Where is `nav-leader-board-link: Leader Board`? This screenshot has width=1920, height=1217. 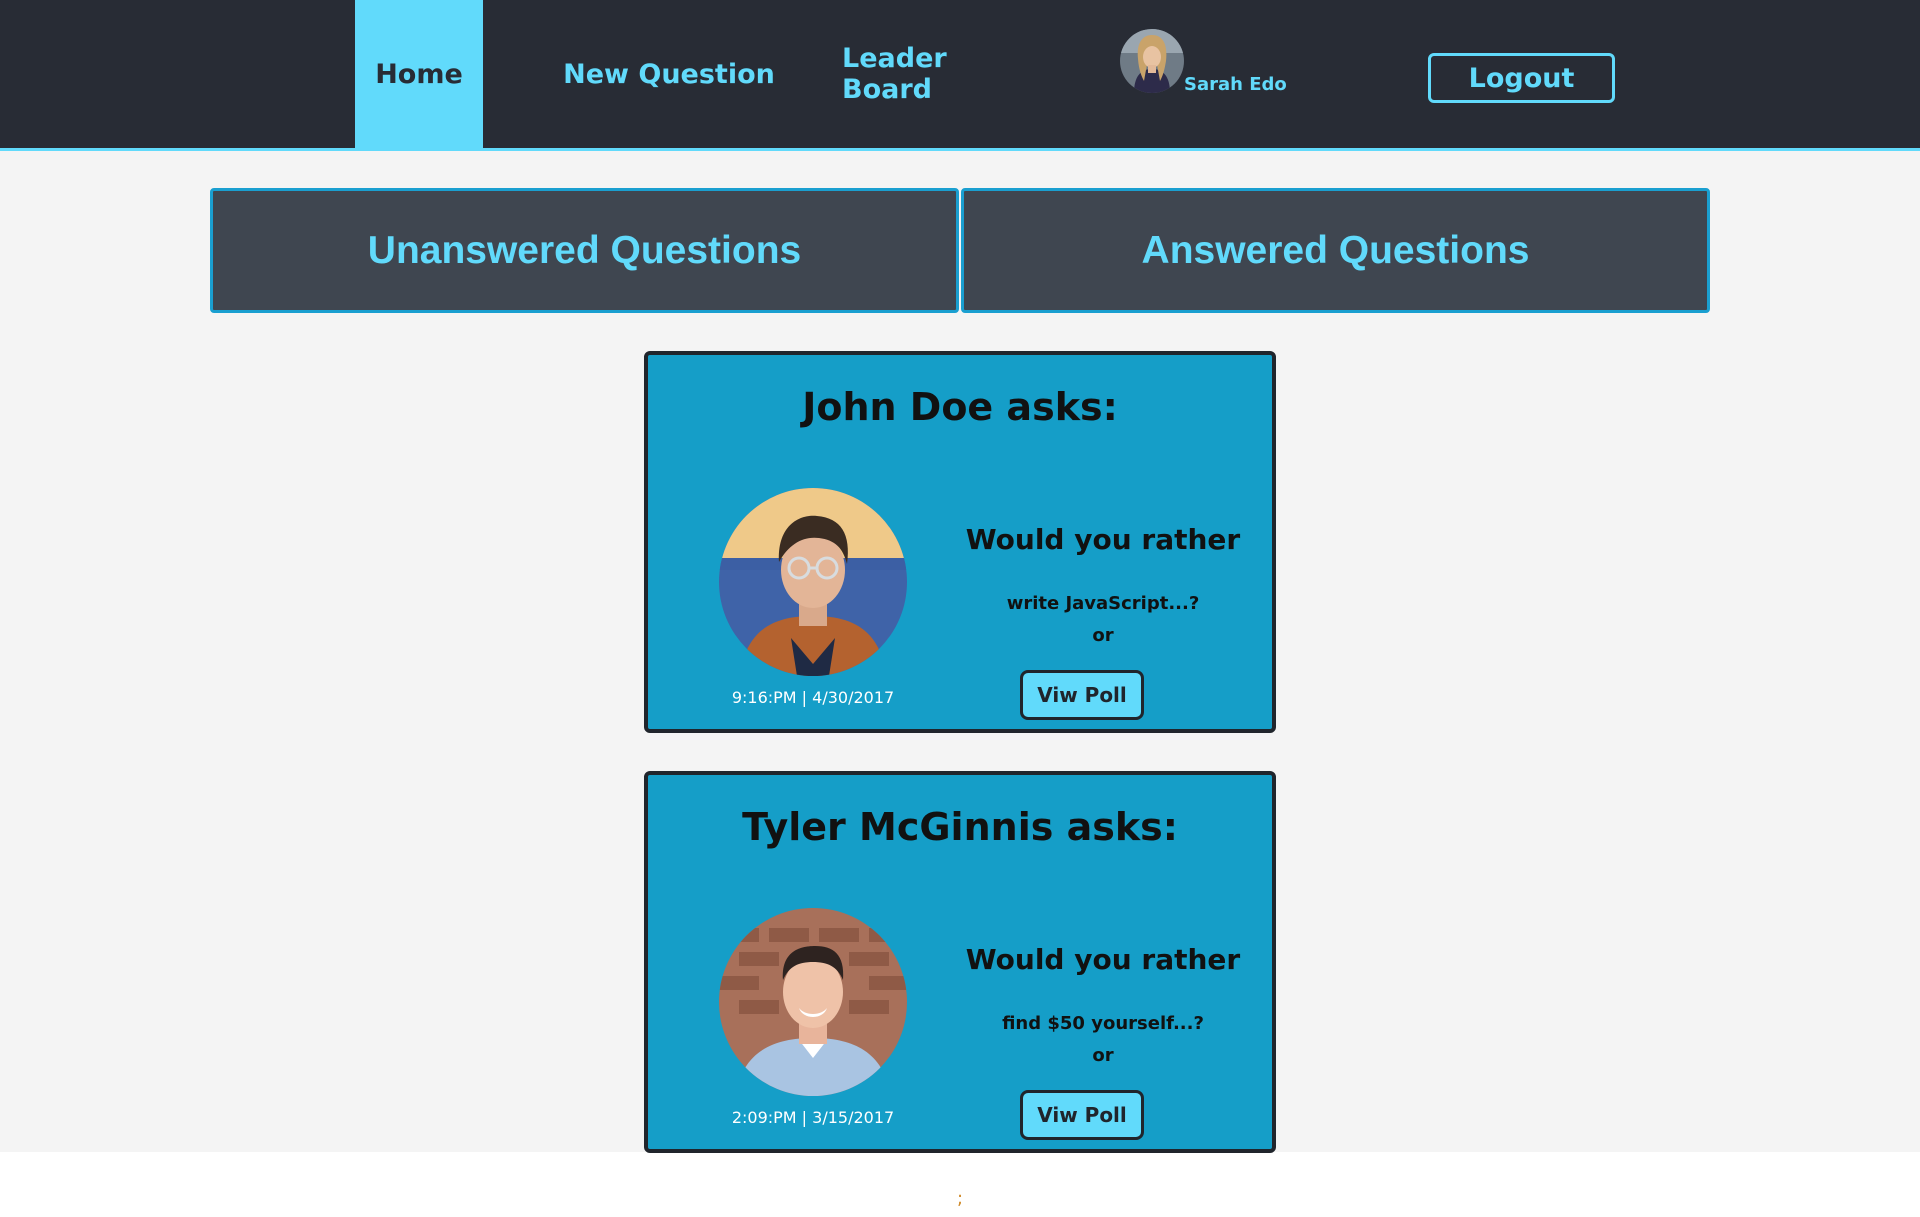
nav-leader-board-link: Leader Board is located at coordinates (940, 74).